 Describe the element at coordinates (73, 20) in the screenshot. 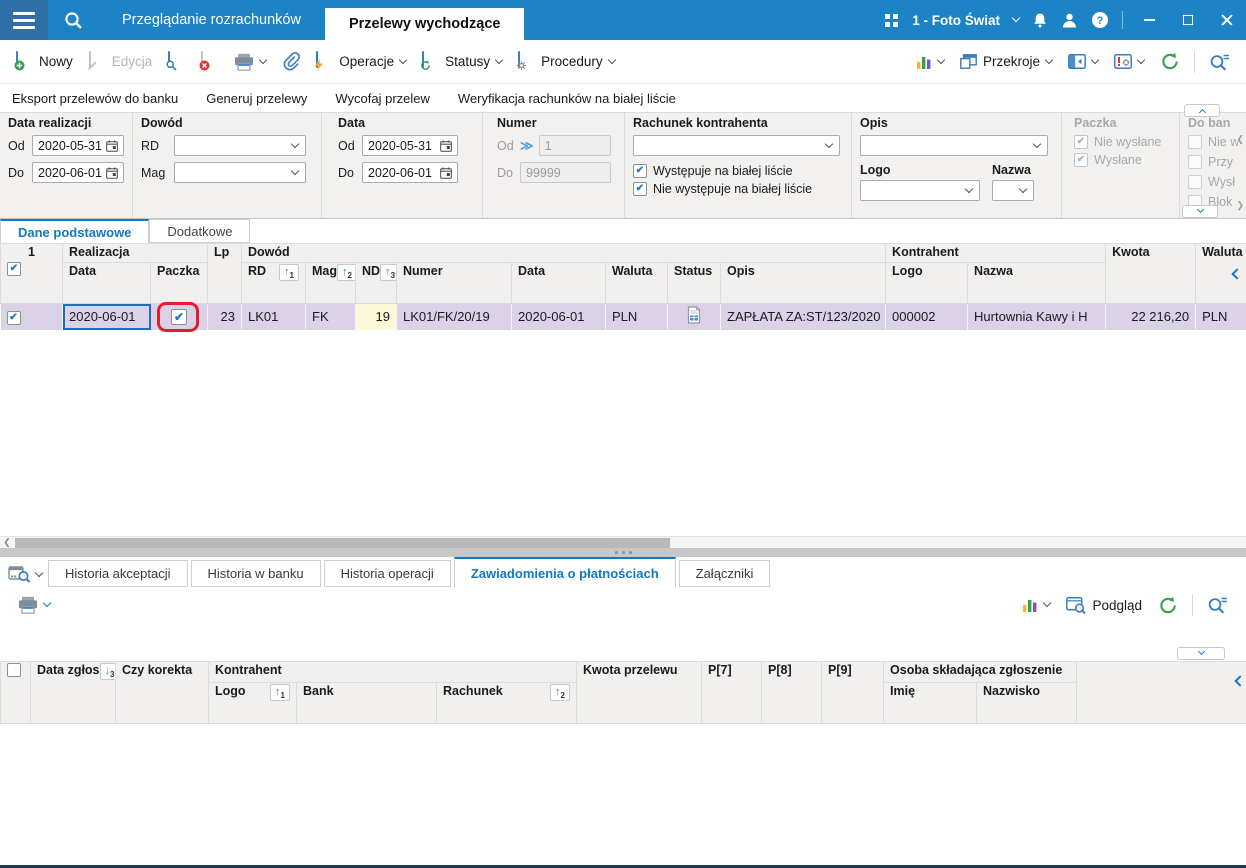

I see `global-search-button` at that location.